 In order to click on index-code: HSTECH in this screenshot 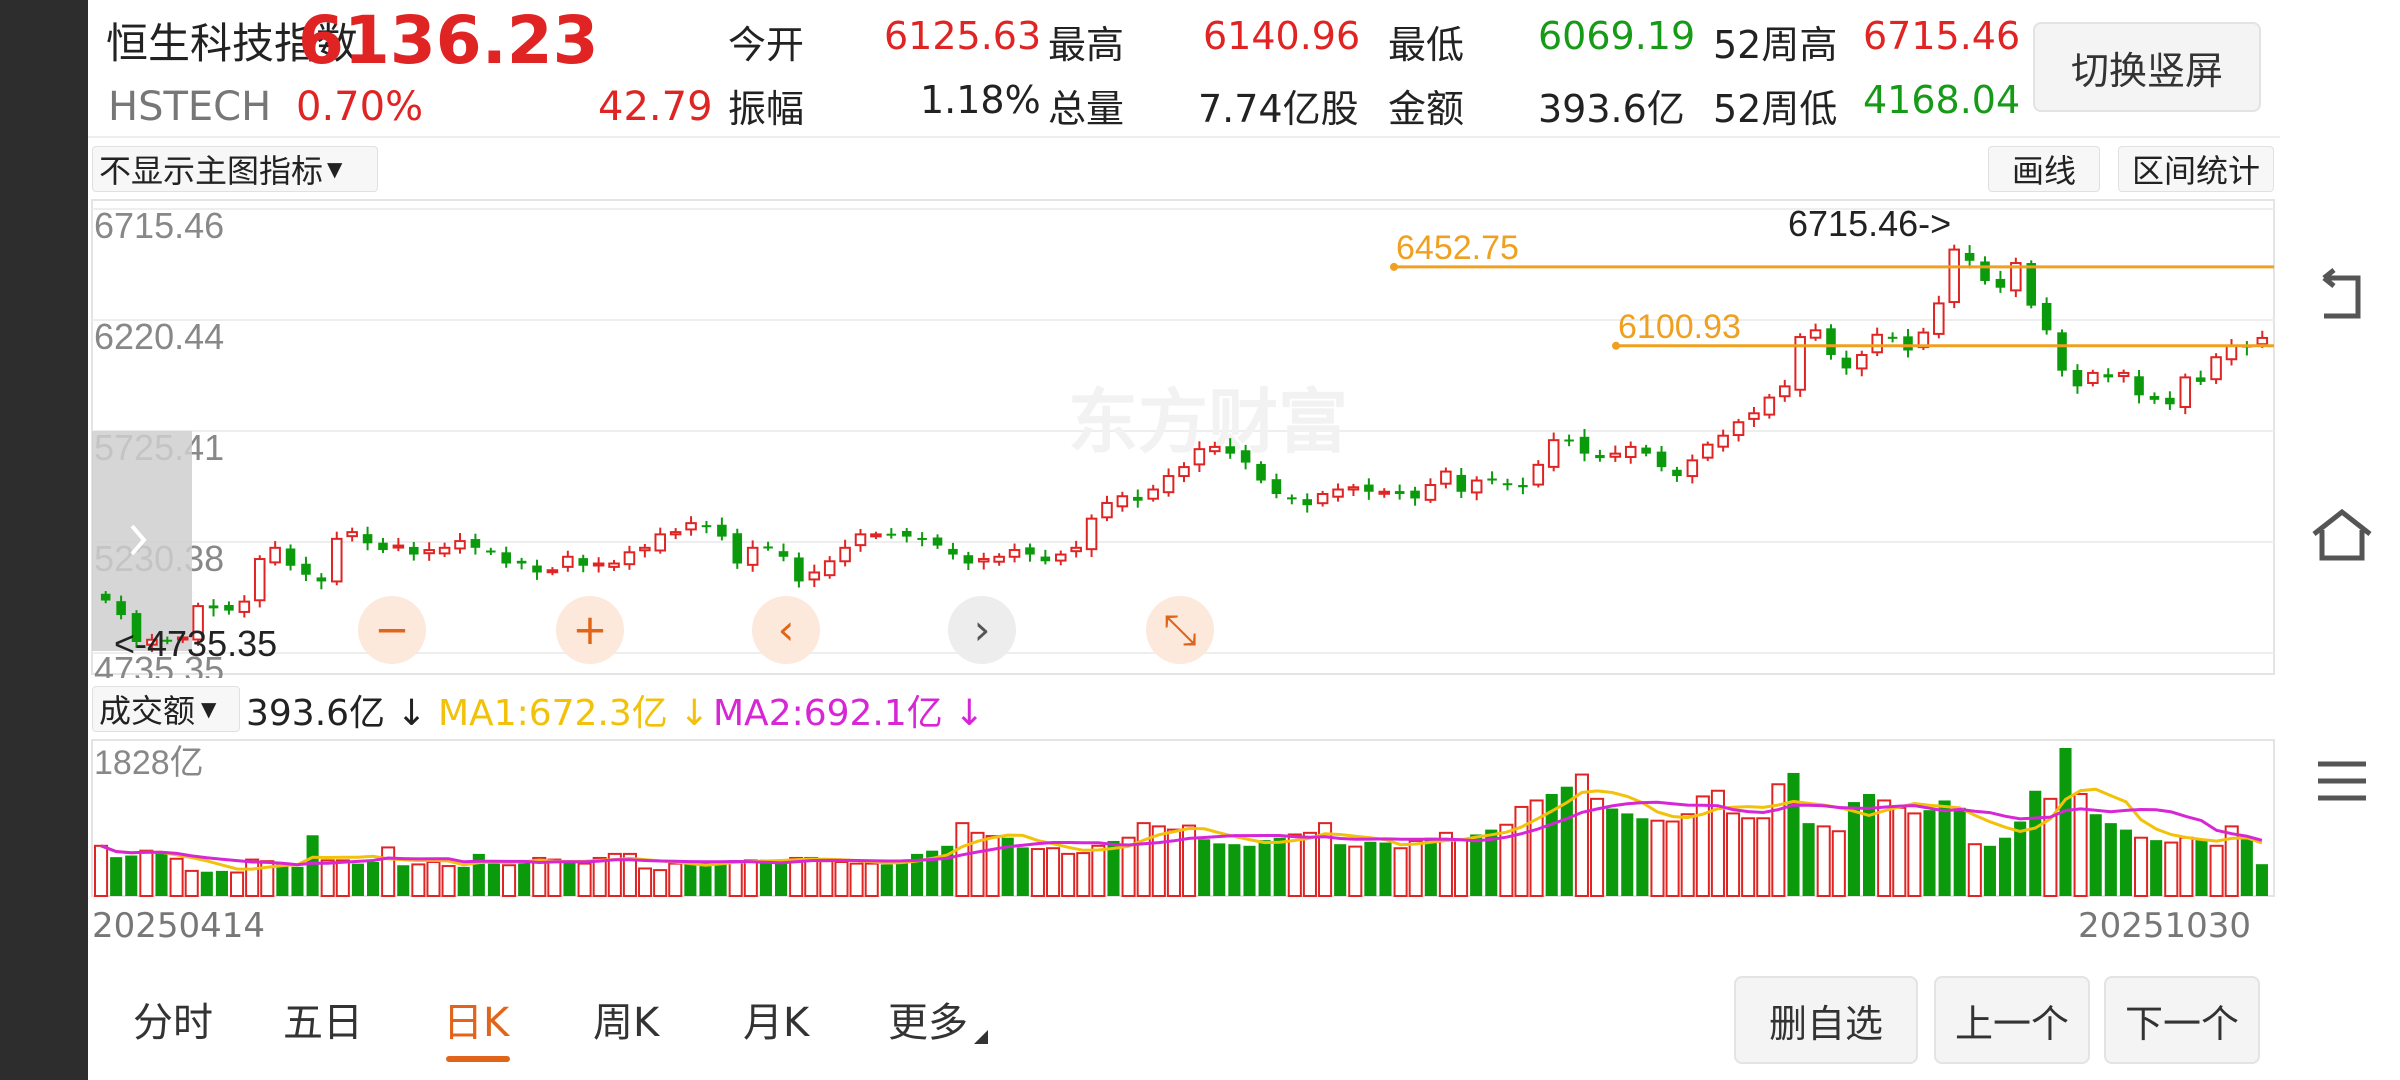, I will do `click(190, 107)`.